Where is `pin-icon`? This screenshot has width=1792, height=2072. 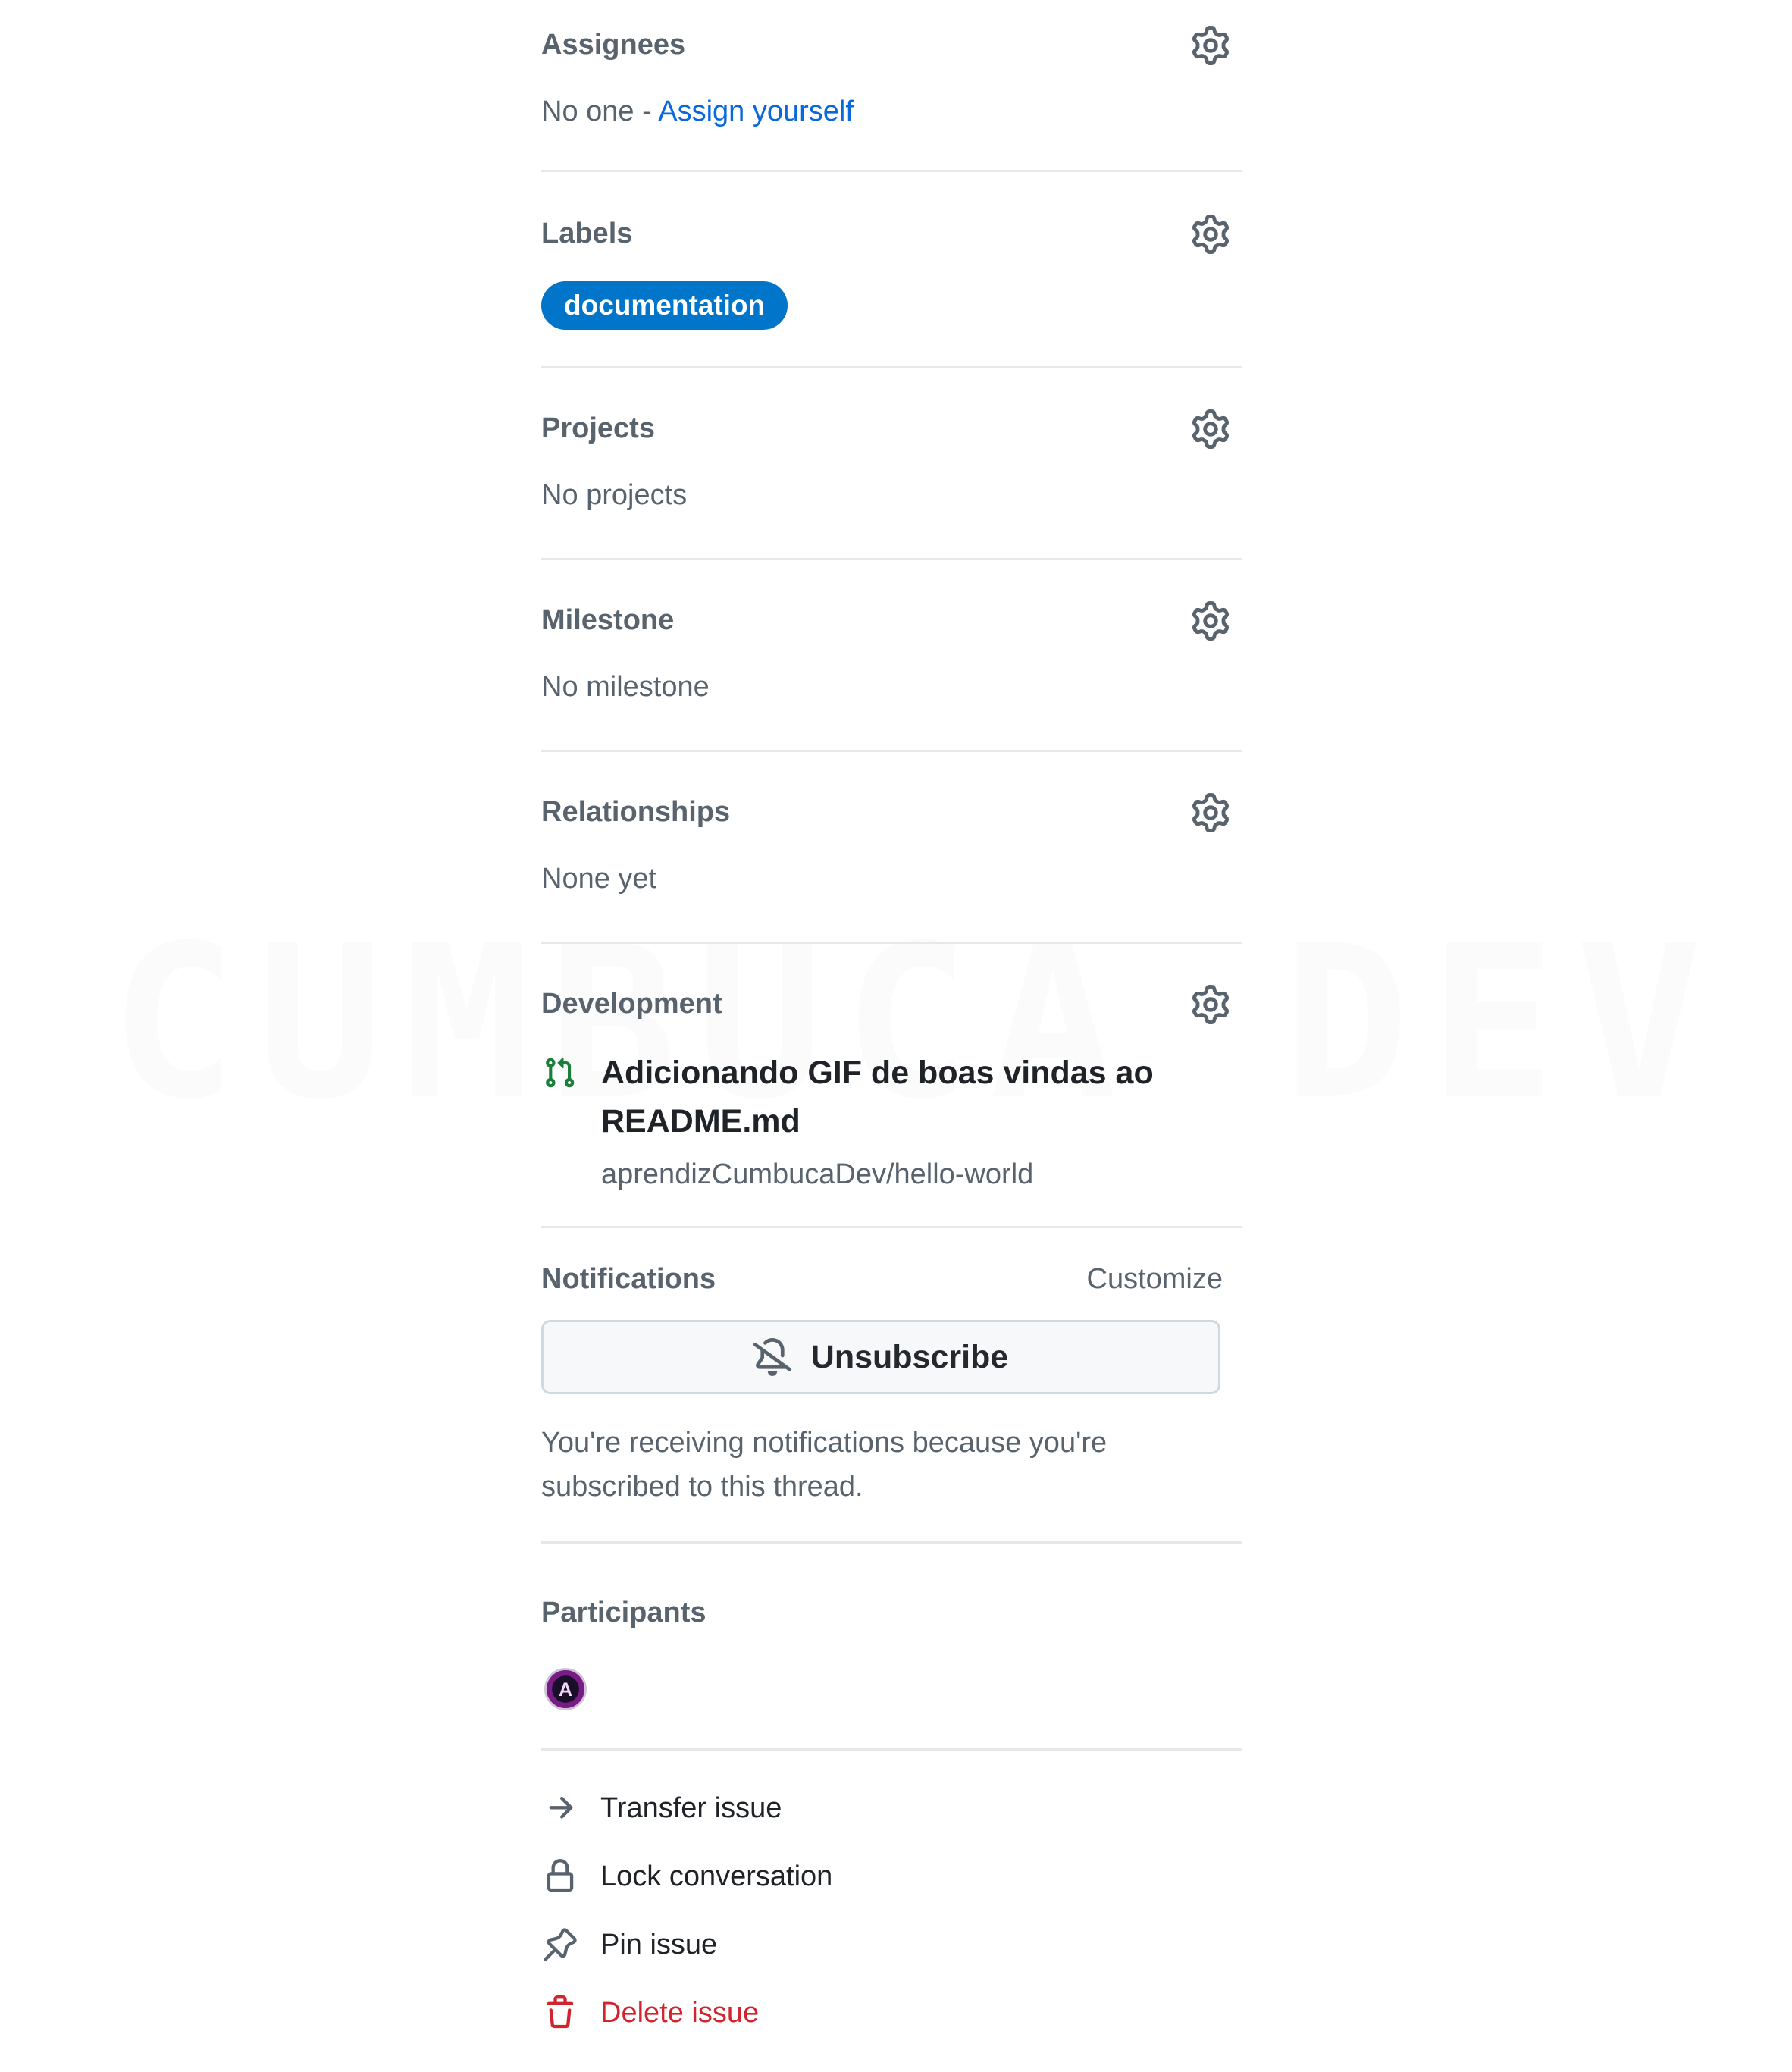
pin-icon is located at coordinates (561, 1944).